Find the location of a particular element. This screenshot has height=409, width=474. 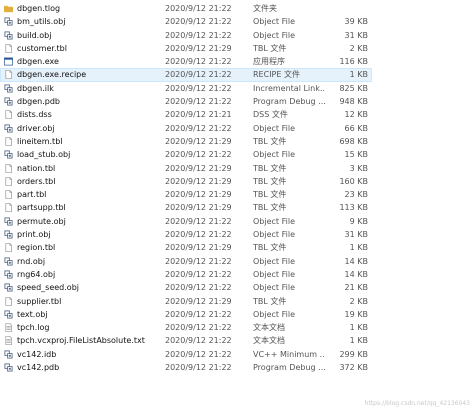

file-name: tpch.vcxproj.FileListAbsolute.txt is located at coordinates (89, 340).